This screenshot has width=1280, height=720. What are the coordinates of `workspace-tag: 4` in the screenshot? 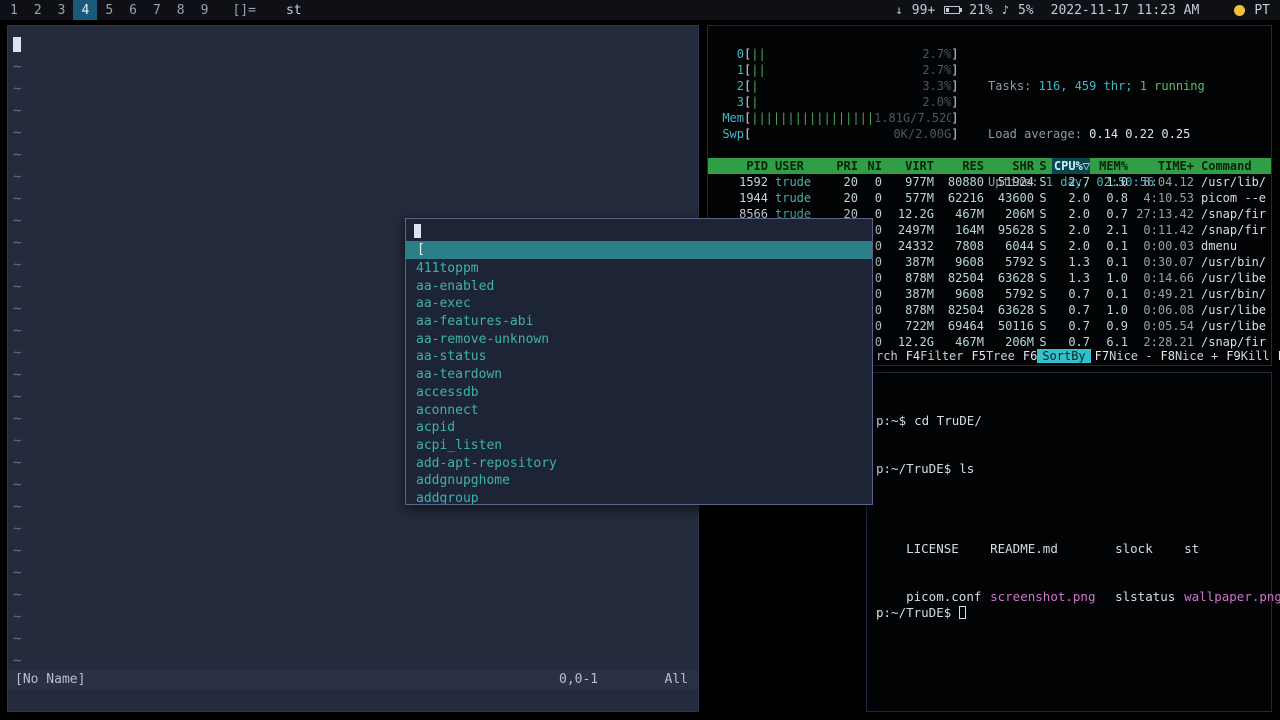 It's located at (85, 10).